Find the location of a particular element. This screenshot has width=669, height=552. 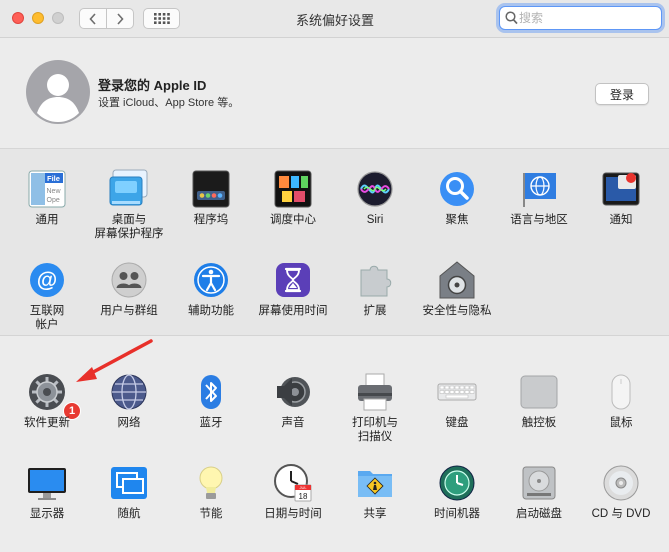

pane-energy-saver: 节能 is located at coordinates (211, 503).